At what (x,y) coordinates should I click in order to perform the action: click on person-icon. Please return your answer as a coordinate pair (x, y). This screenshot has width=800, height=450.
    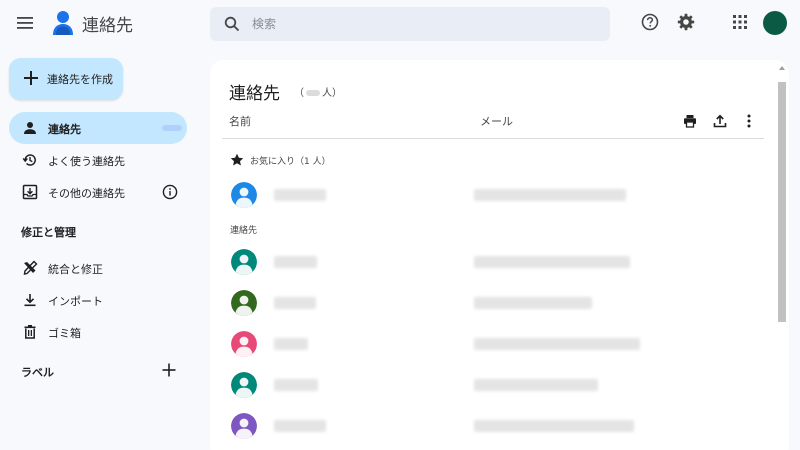
    Looking at the image, I should click on (30, 128).